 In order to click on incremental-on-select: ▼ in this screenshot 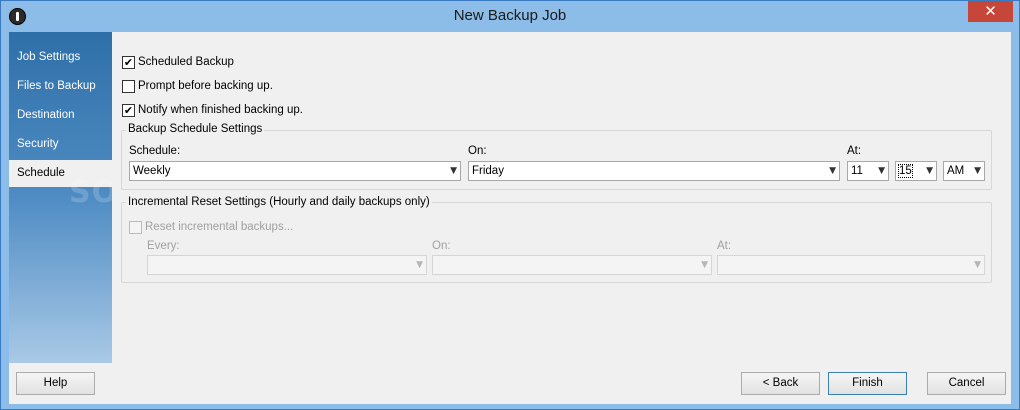, I will do `click(572, 265)`.